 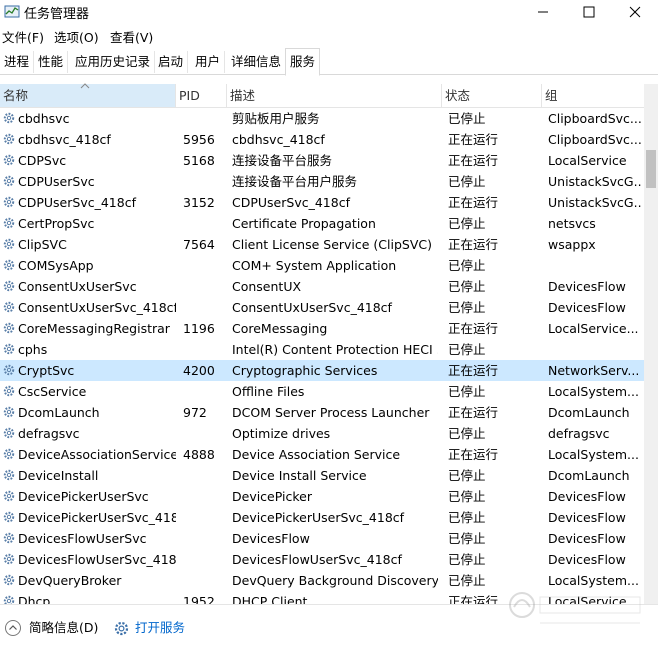 I want to click on service-description: DevicePicker, so click(x=272, y=496).